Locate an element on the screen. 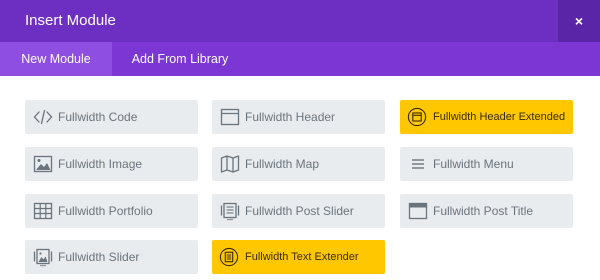  close-icon: × is located at coordinates (579, 21).